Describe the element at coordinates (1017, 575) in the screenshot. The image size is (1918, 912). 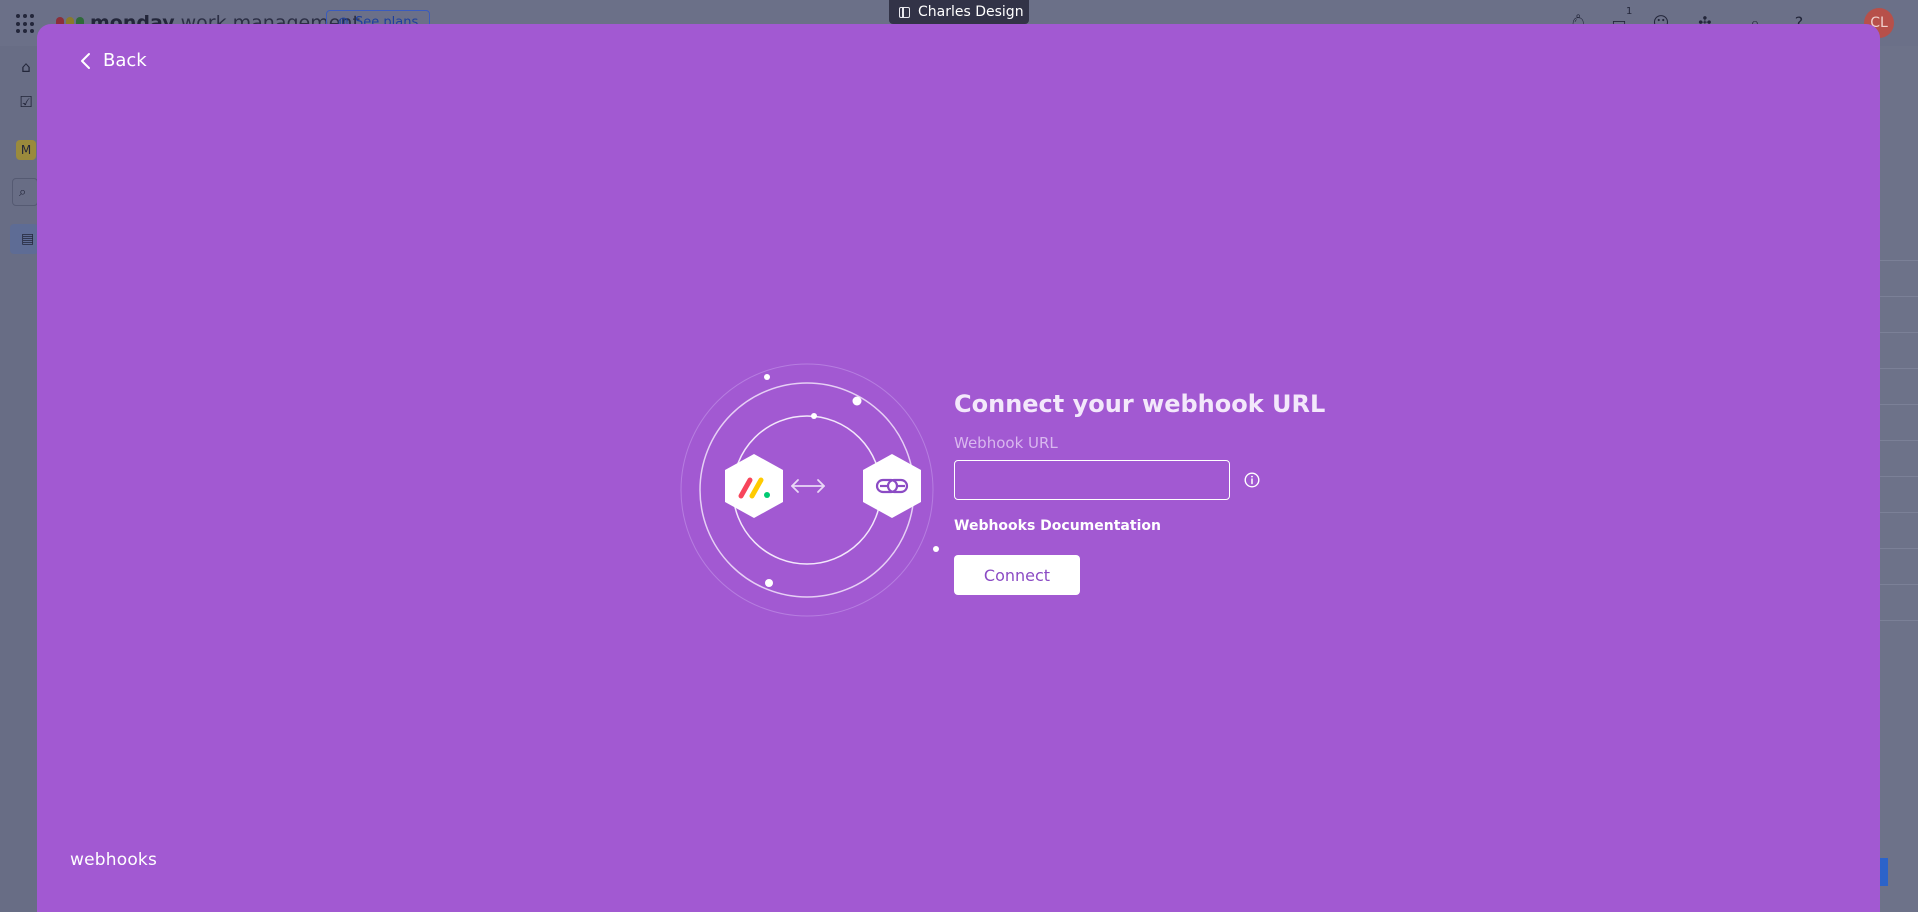
I see `connect-button: Connect` at that location.